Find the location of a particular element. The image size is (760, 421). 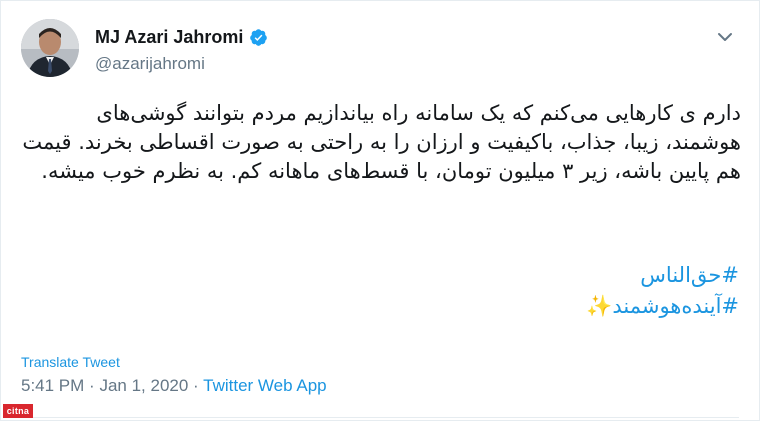

tweet-meta: 5:41 PM · Jan 1, 2020 · Twitter Web App is located at coordinates (174, 386).